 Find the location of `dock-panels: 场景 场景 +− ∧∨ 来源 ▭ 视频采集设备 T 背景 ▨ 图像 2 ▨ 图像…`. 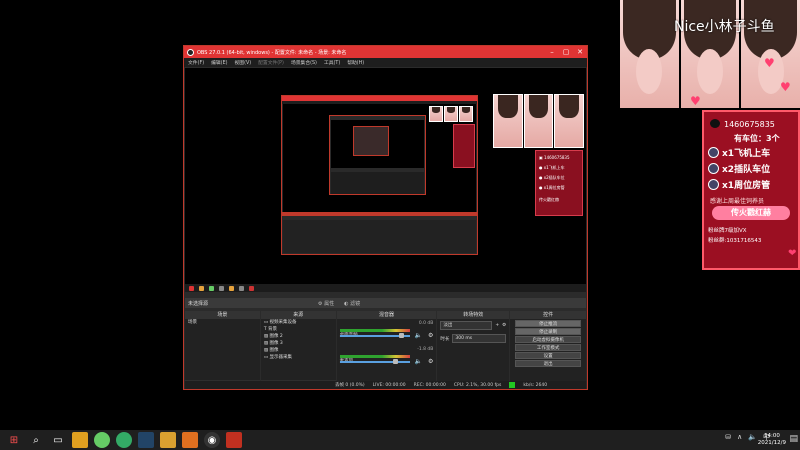

dock-panels: 场景 场景 +− ∧∨ 来源 ▭ 视频采集设备 T 背景 ▨ 图像 2 ▨ 图像… is located at coordinates (385, 350).